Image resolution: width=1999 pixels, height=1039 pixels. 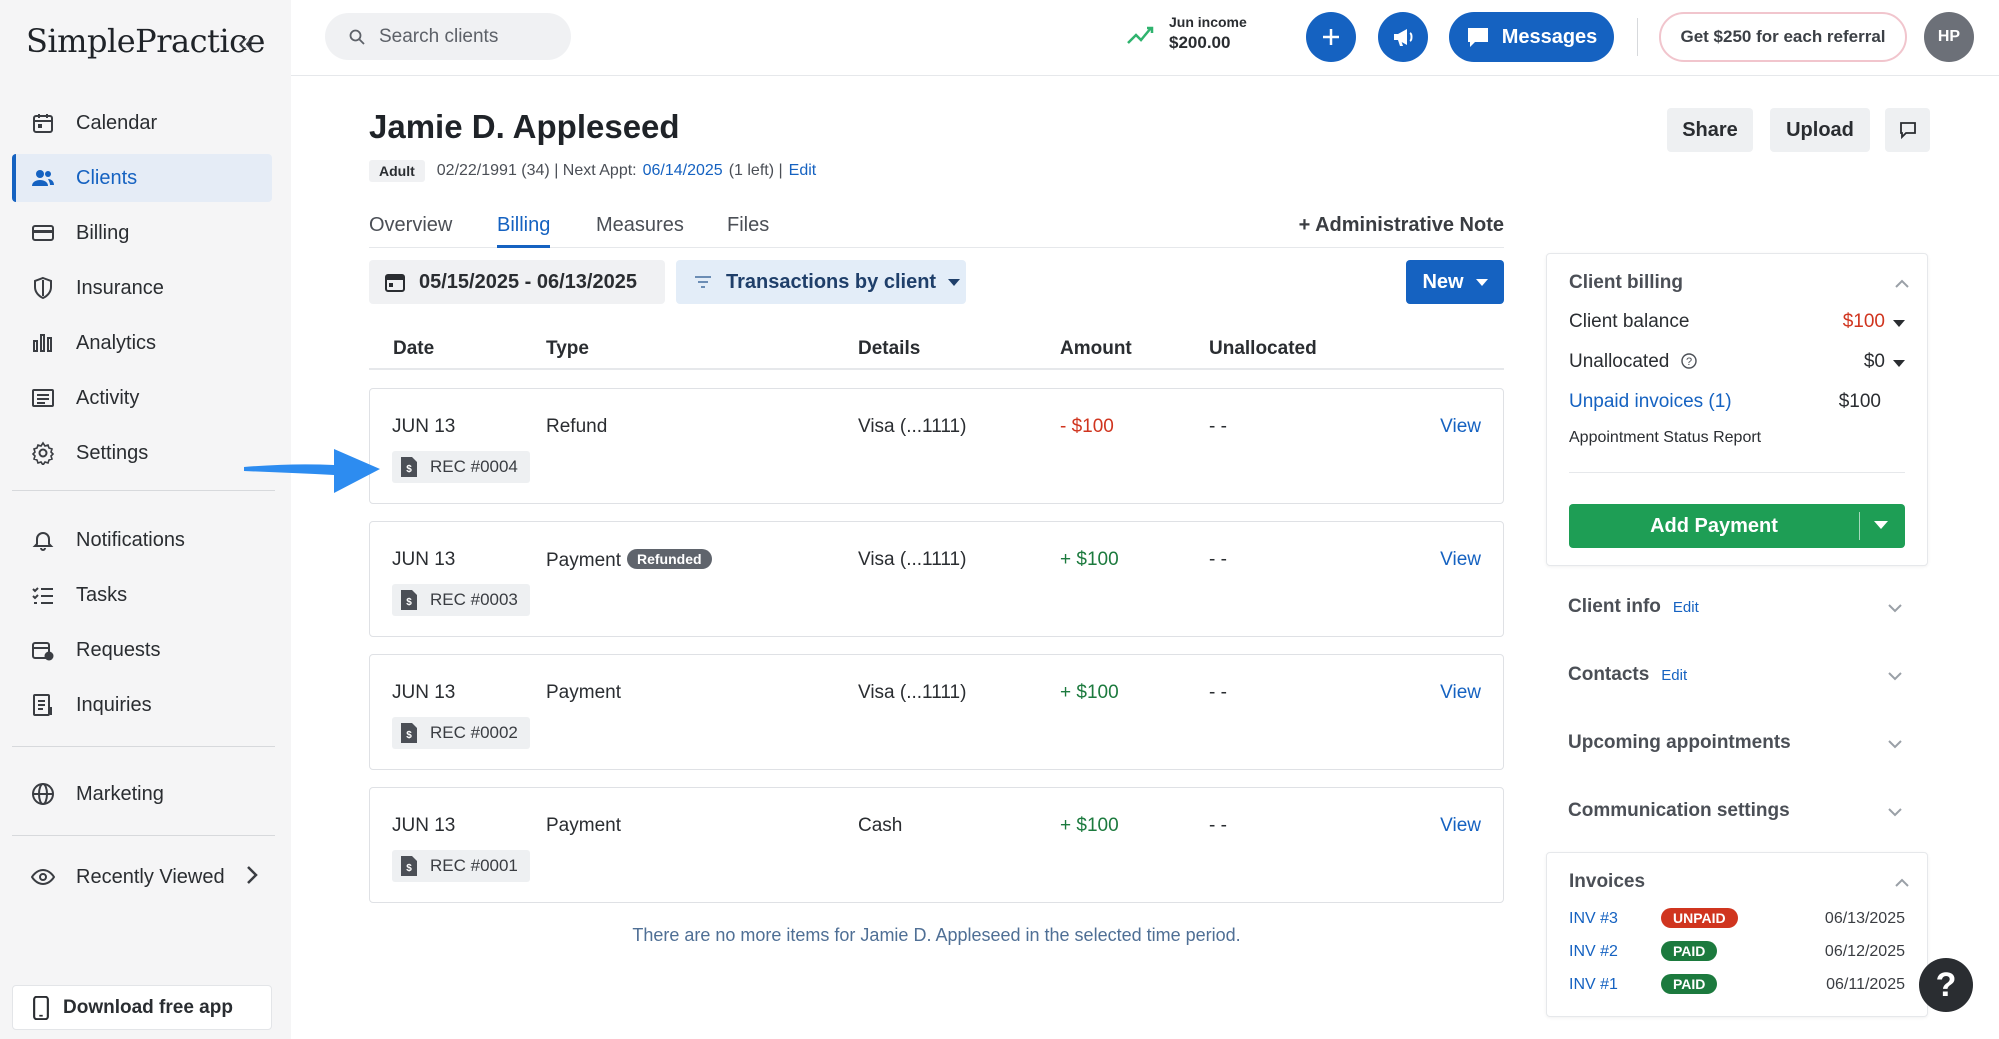 I want to click on sidebar-item-marketing: Marketing, so click(x=142, y=794).